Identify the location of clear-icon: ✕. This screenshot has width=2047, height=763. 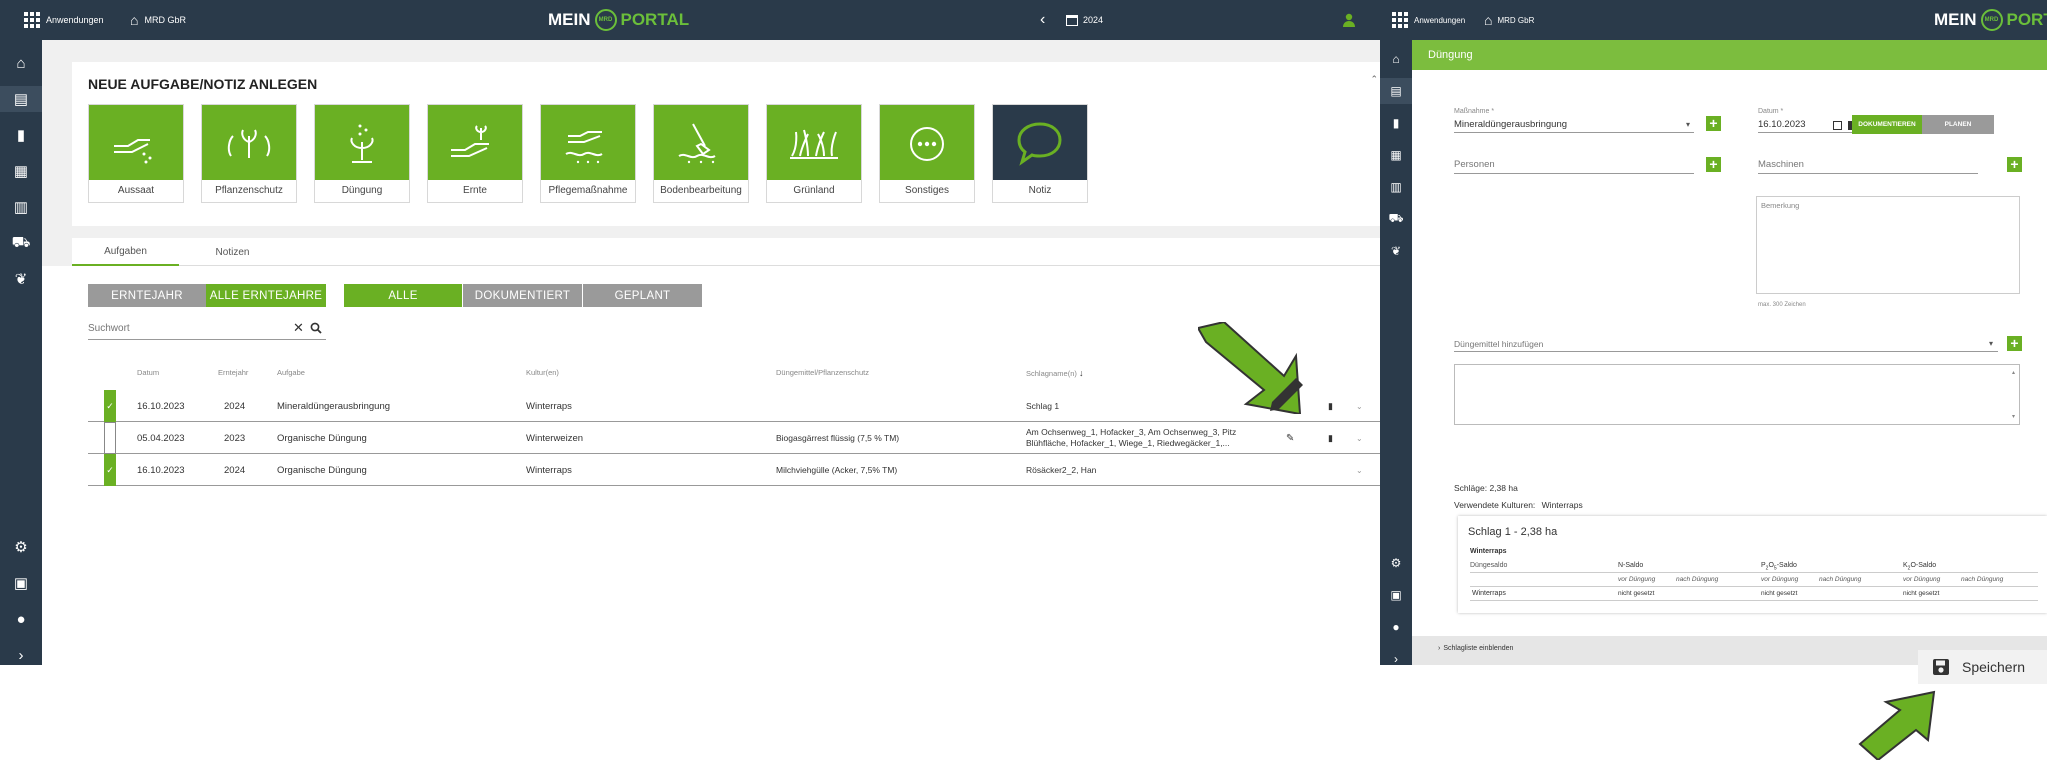
(298, 328).